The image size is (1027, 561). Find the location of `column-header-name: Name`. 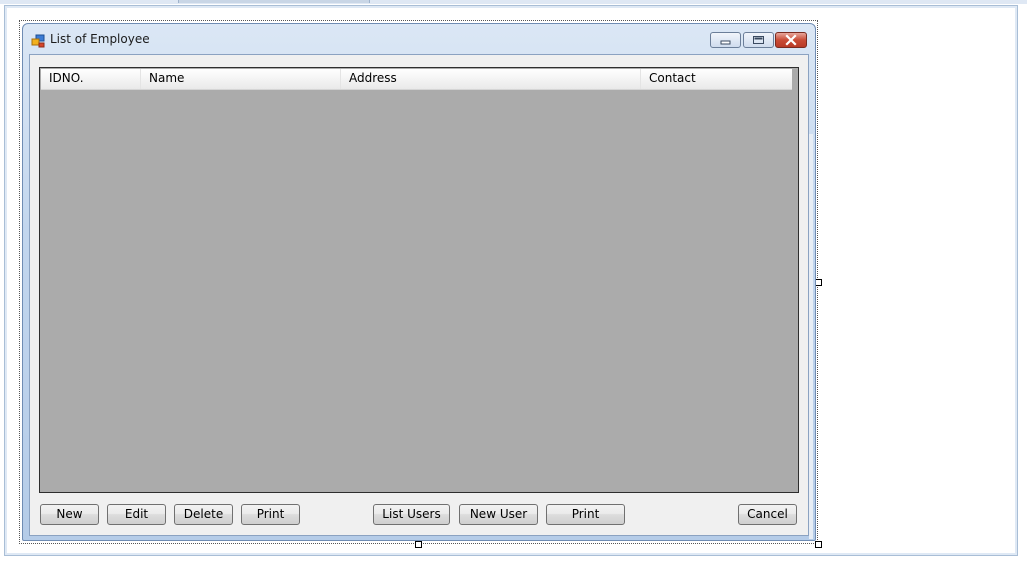

column-header-name: Name is located at coordinates (241, 79).